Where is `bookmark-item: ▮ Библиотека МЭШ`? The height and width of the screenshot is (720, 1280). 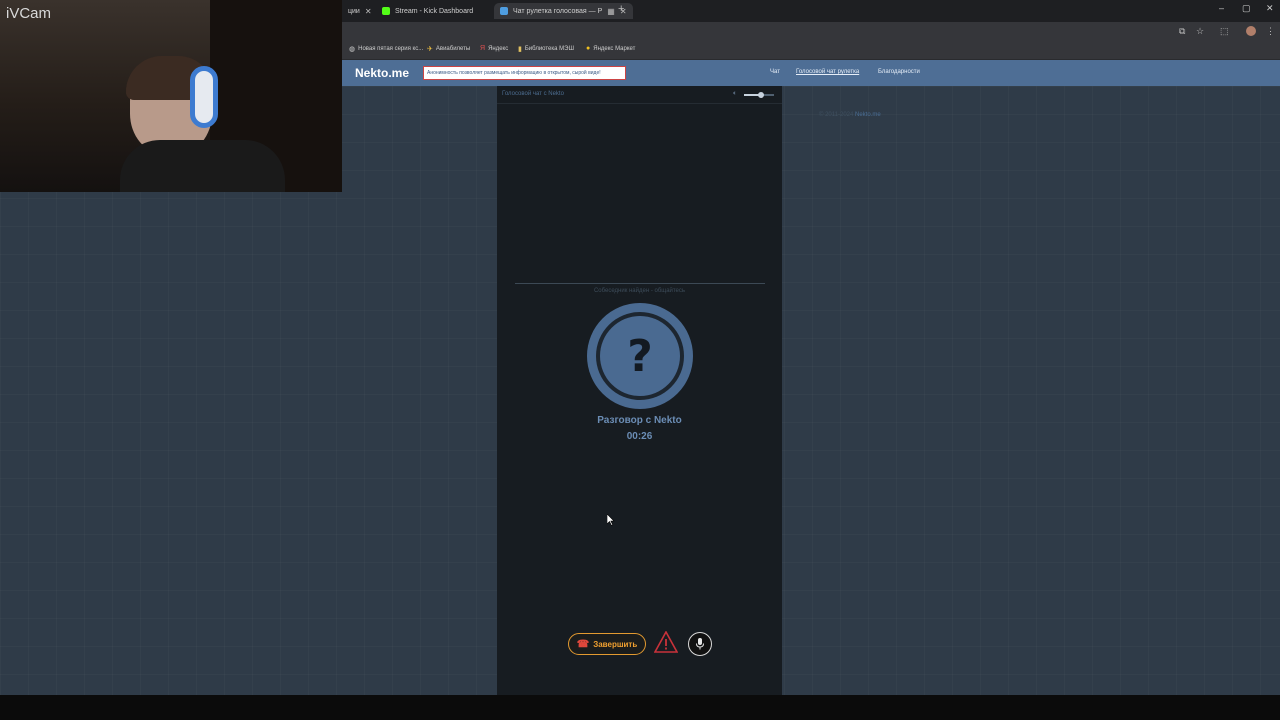
bookmark-item: ▮ Библиотека МЭШ is located at coordinates (546, 49).